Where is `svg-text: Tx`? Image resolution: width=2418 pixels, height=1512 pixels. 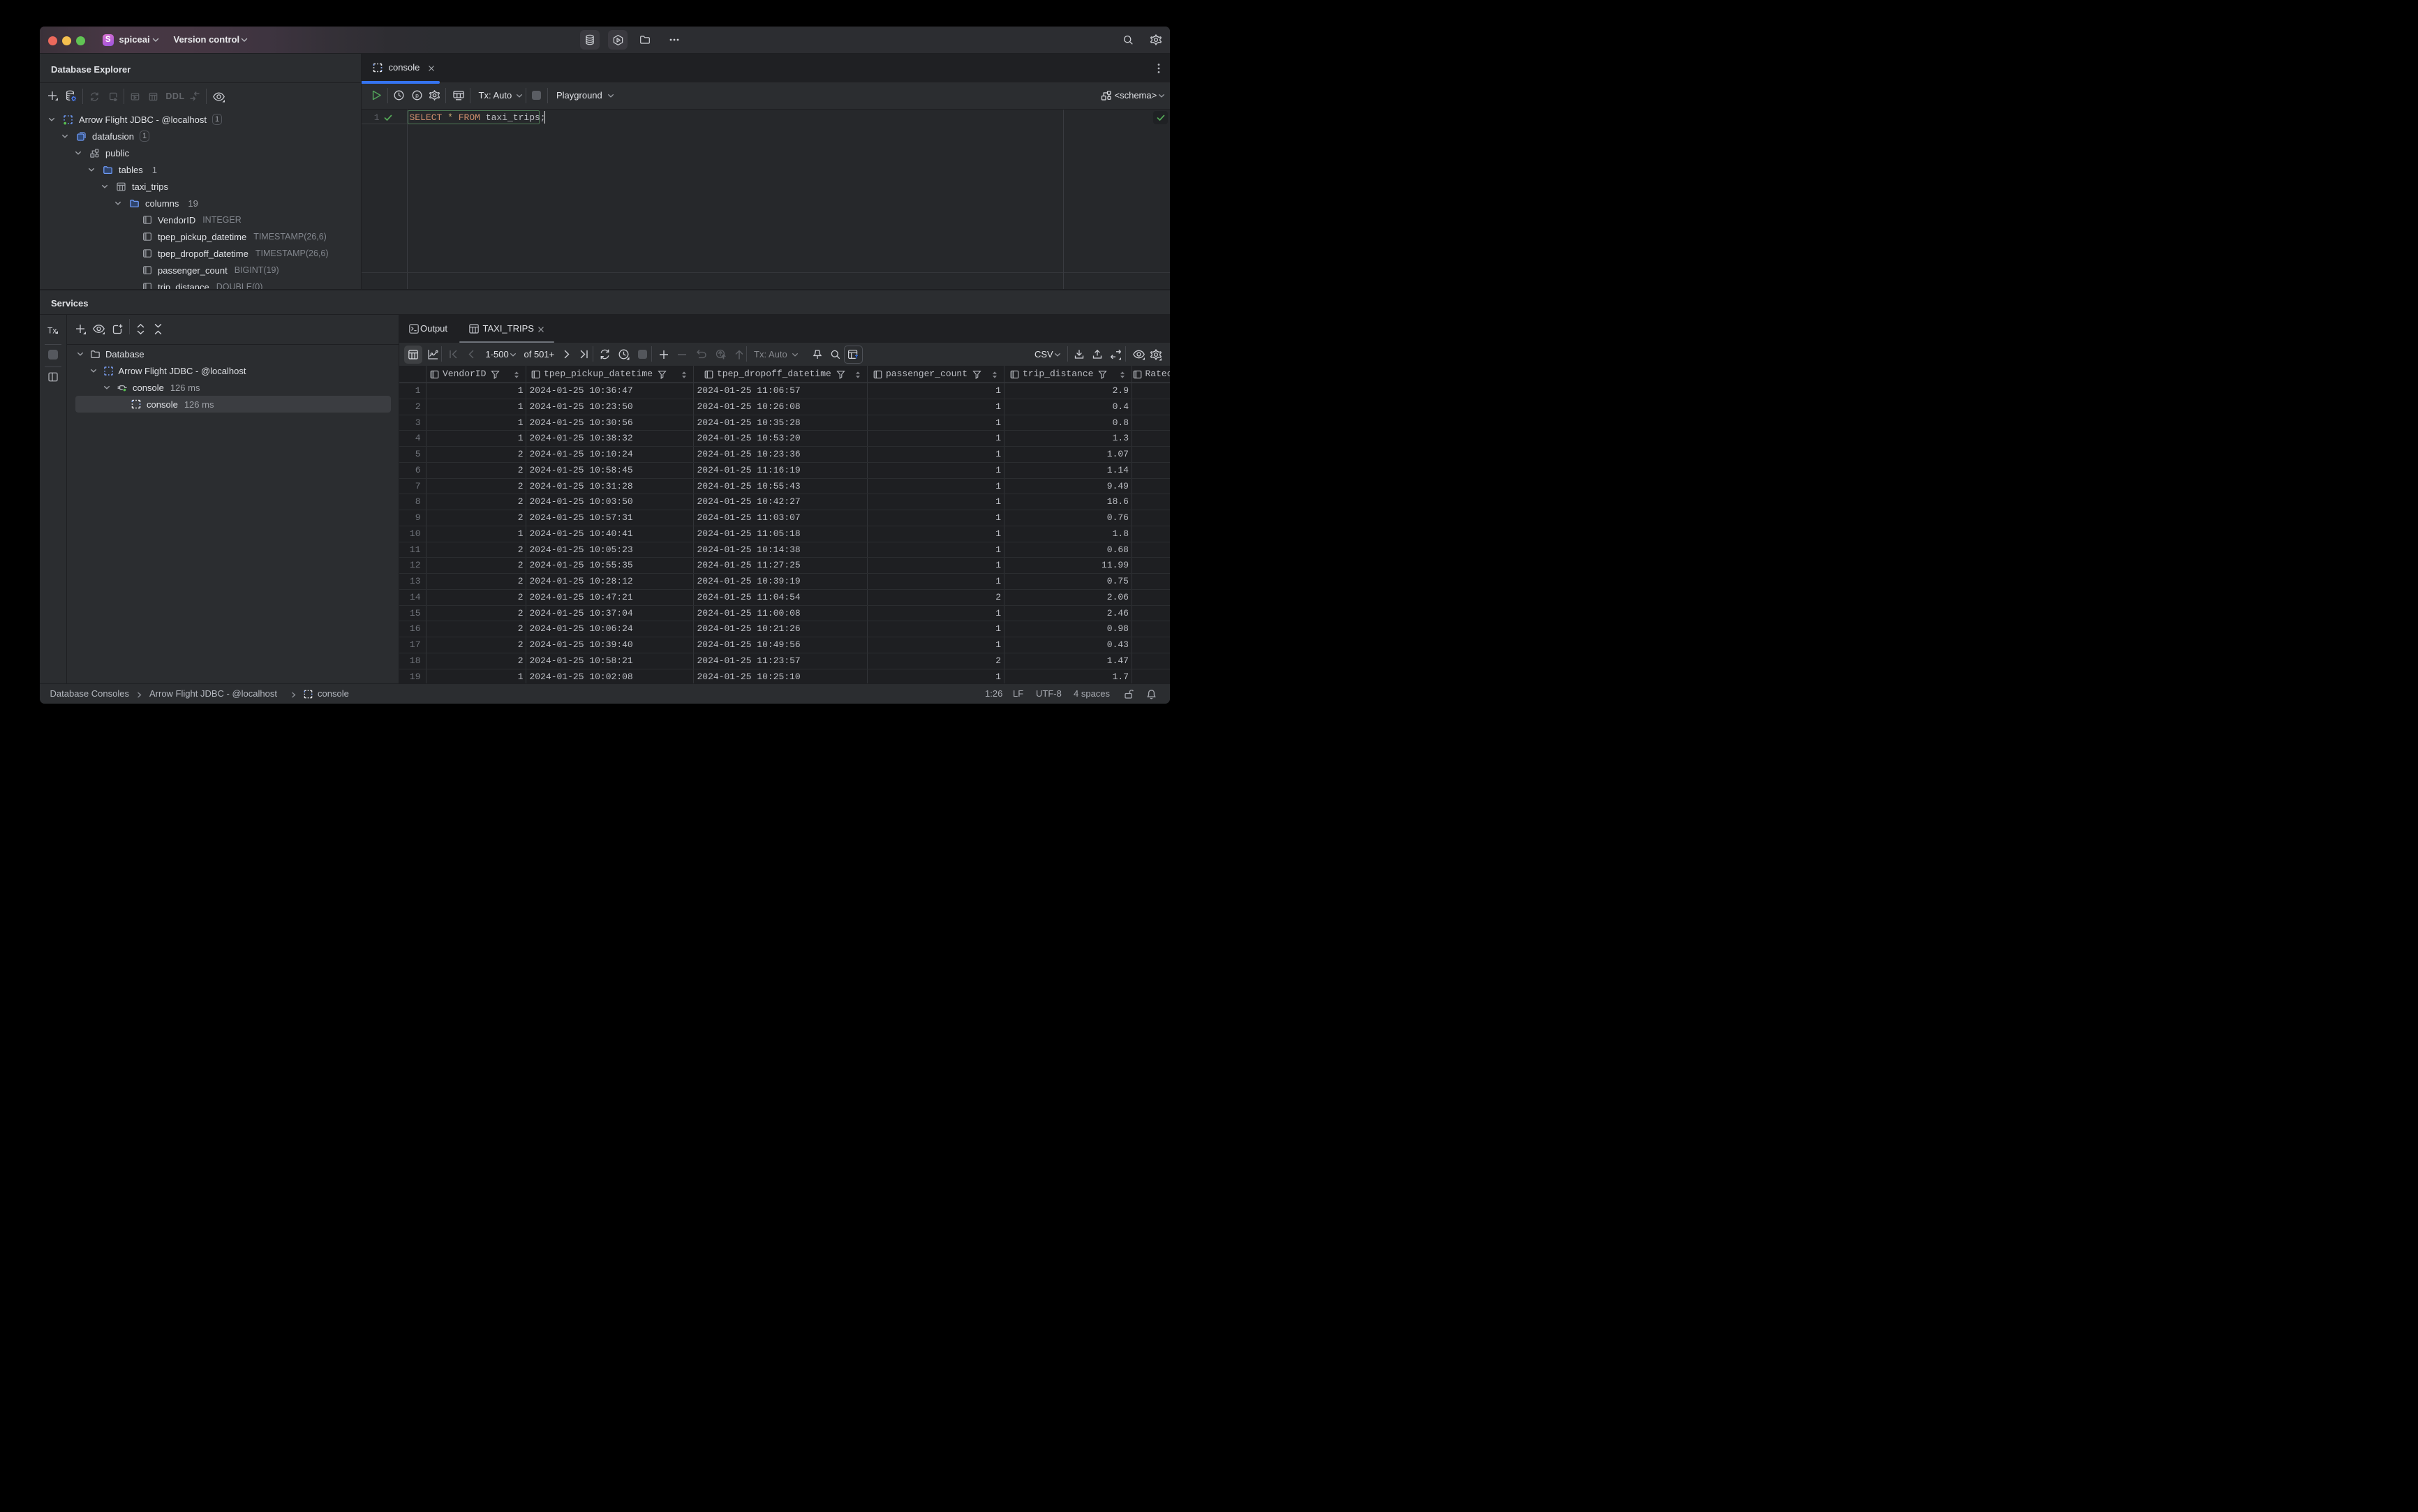 svg-text: Tx is located at coordinates (52, 331).